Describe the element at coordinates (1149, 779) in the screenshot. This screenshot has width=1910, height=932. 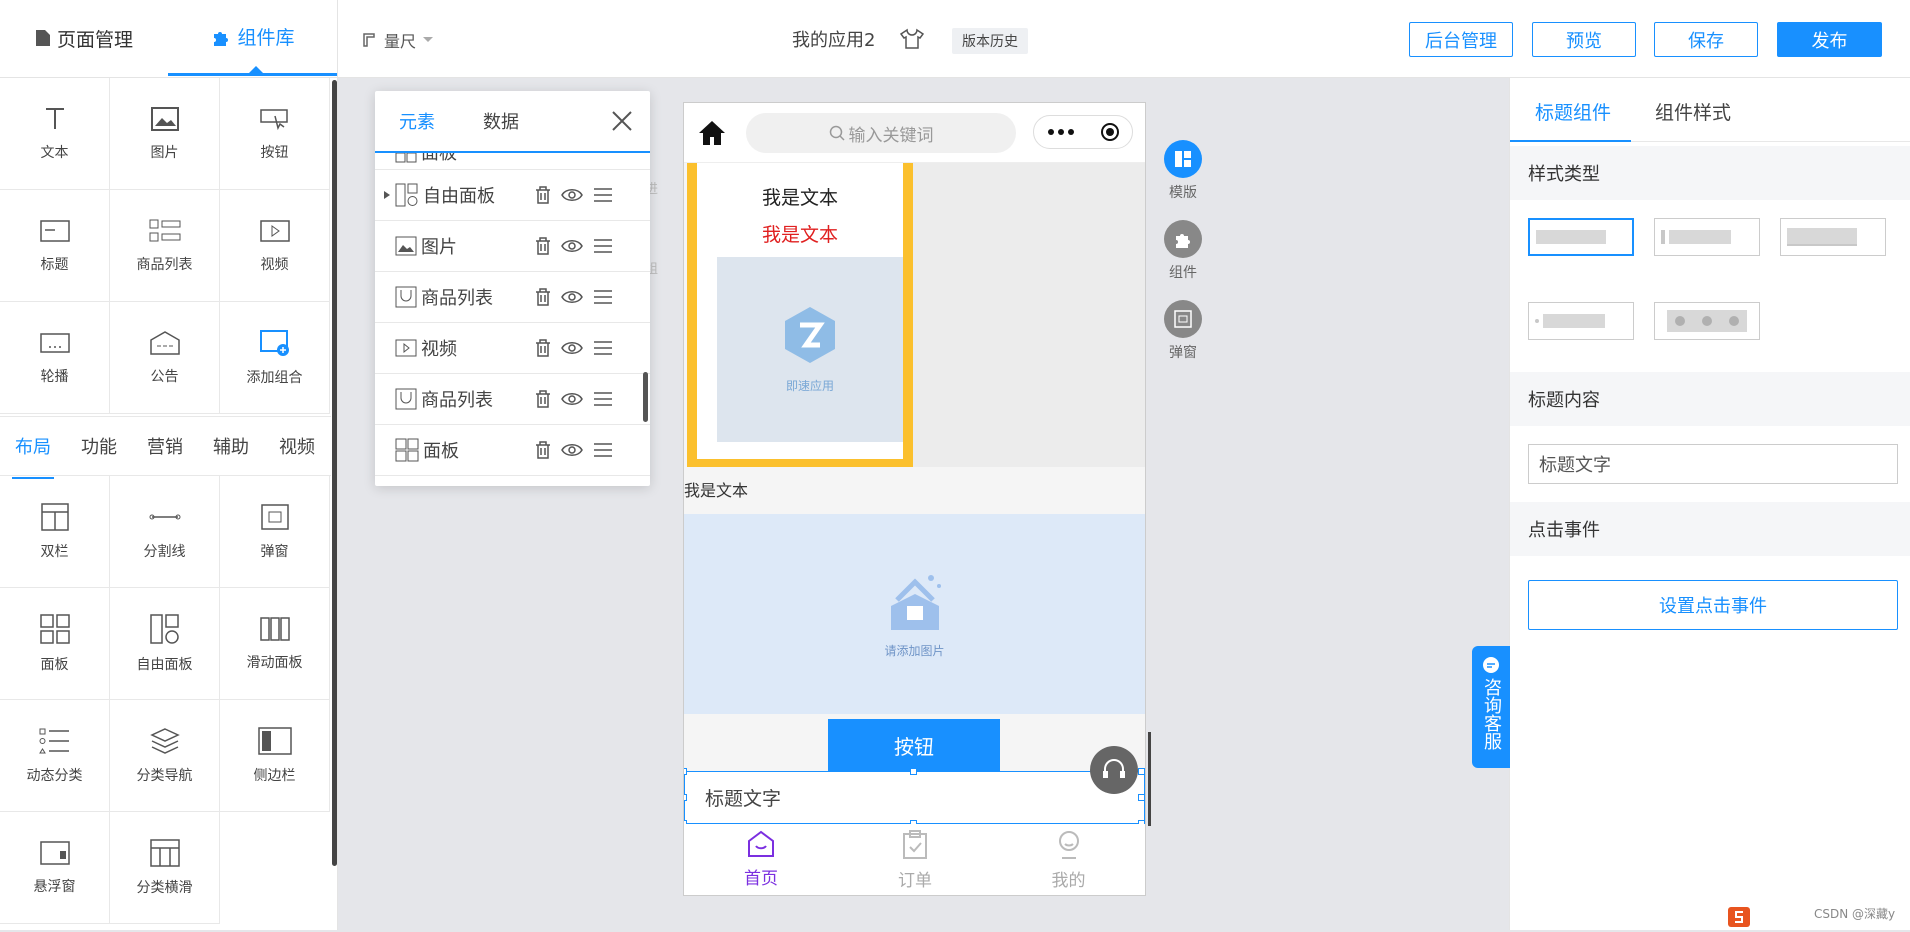
I see `canvas-scrollbar` at that location.